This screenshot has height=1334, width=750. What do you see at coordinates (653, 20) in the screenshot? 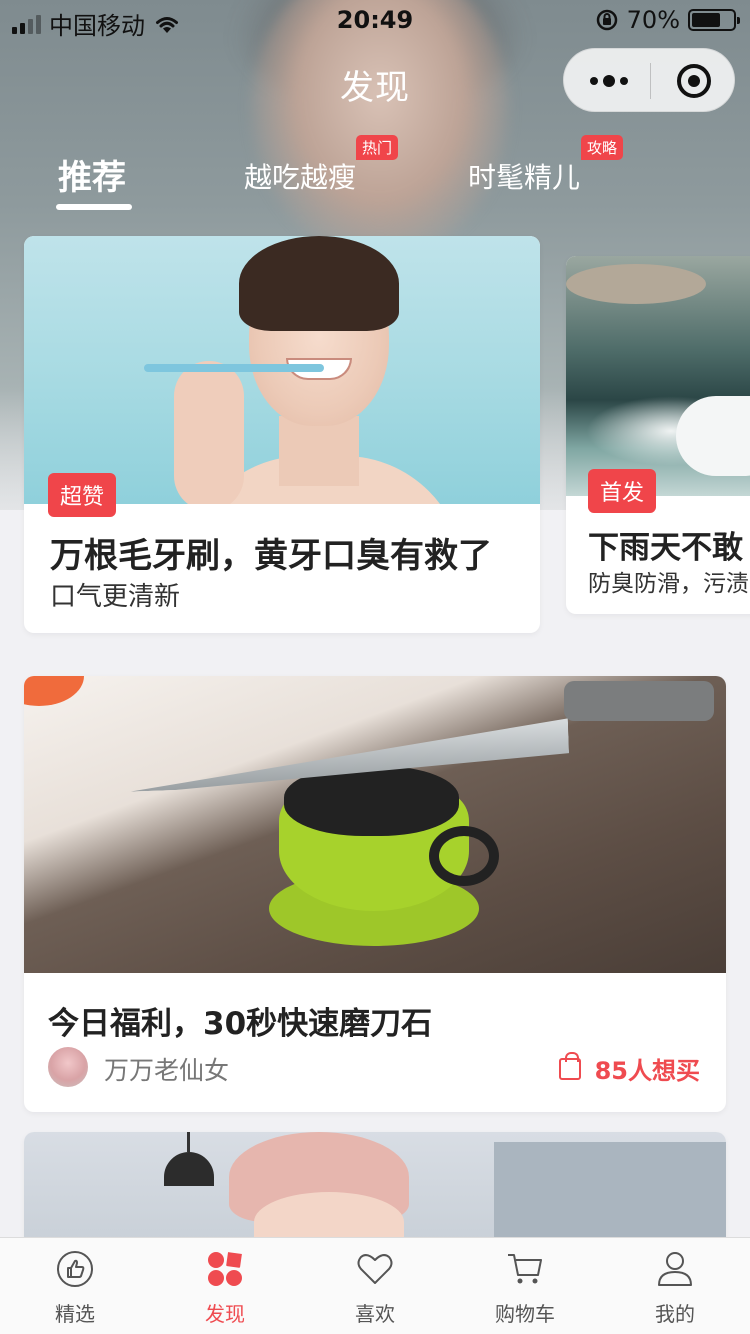
I see `battery-percent: 70%` at bounding box center [653, 20].